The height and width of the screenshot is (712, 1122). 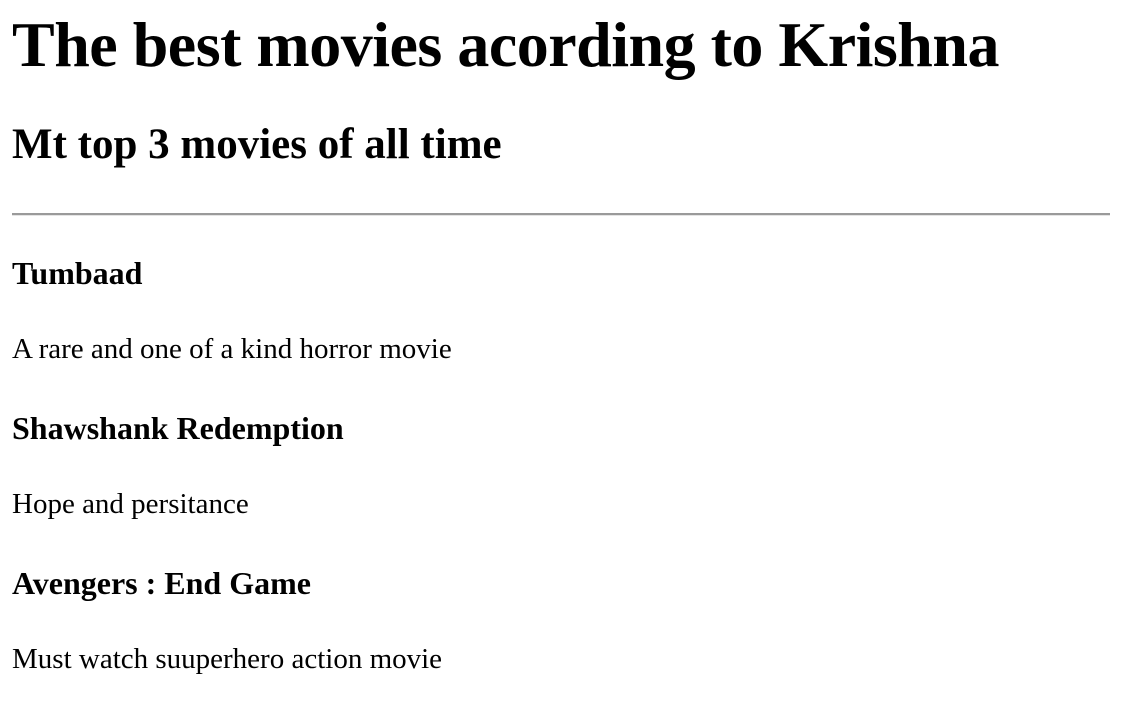 I want to click on movie-title: Avengers : End Game, so click(x=161, y=583).